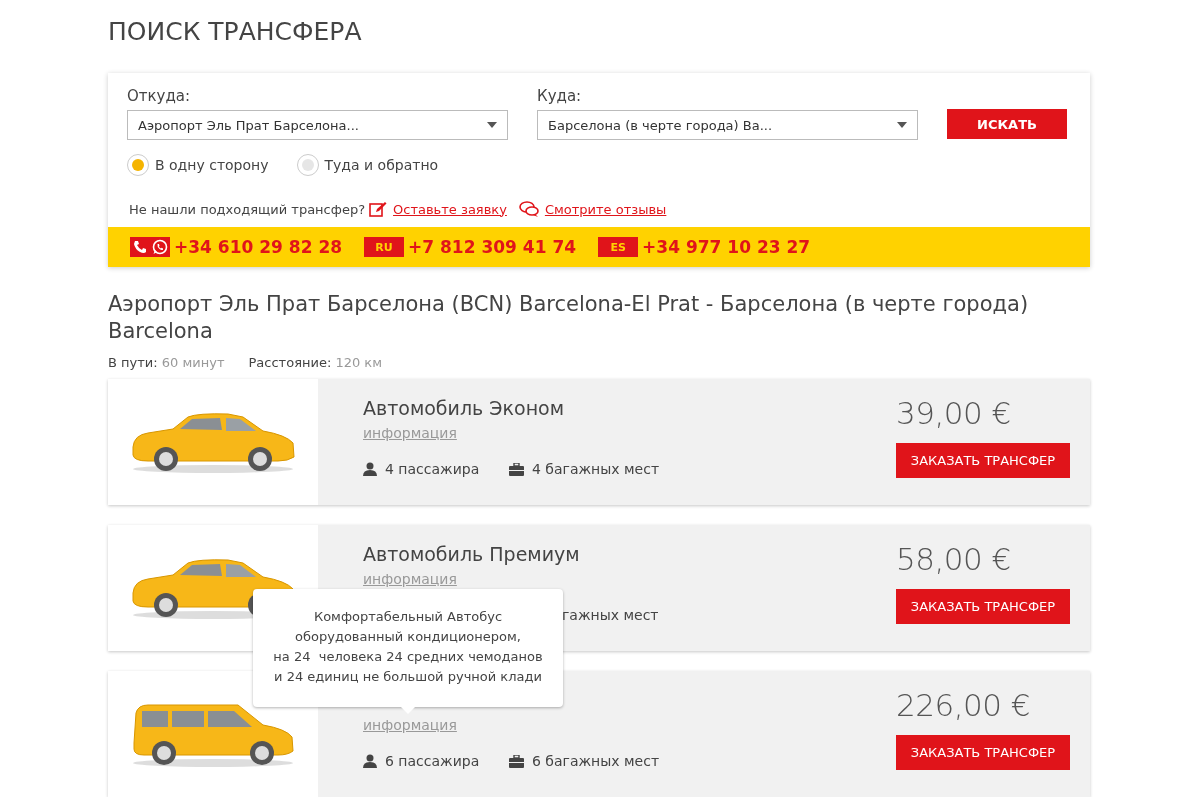  What do you see at coordinates (258, 247) in the screenshot?
I see `phone-number: +34 610 29 82 28` at bounding box center [258, 247].